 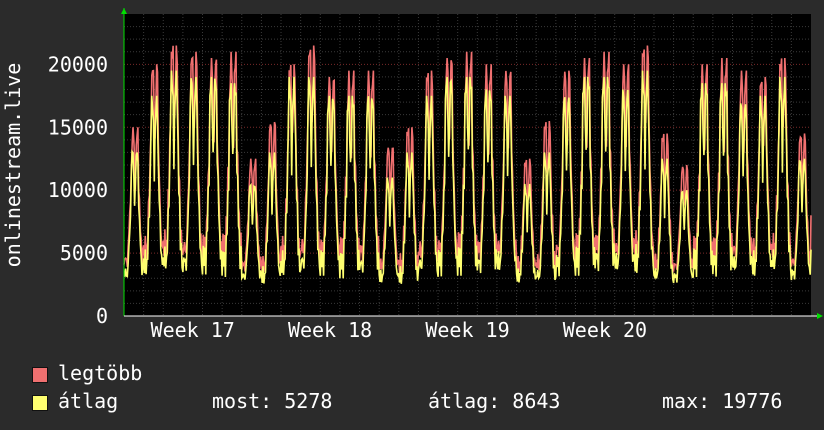 What do you see at coordinates (100, 373) in the screenshot?
I see `legend-label-max: legtöbb` at bounding box center [100, 373].